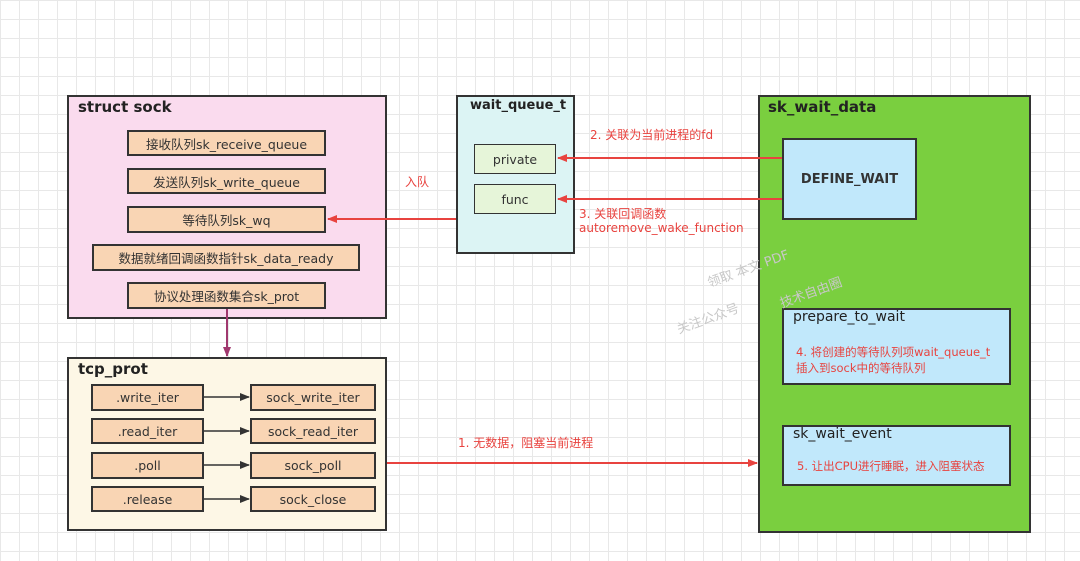 The width and height of the screenshot is (1080, 561). I want to click on label-step3b: autoremove_wake_function, so click(661, 228).